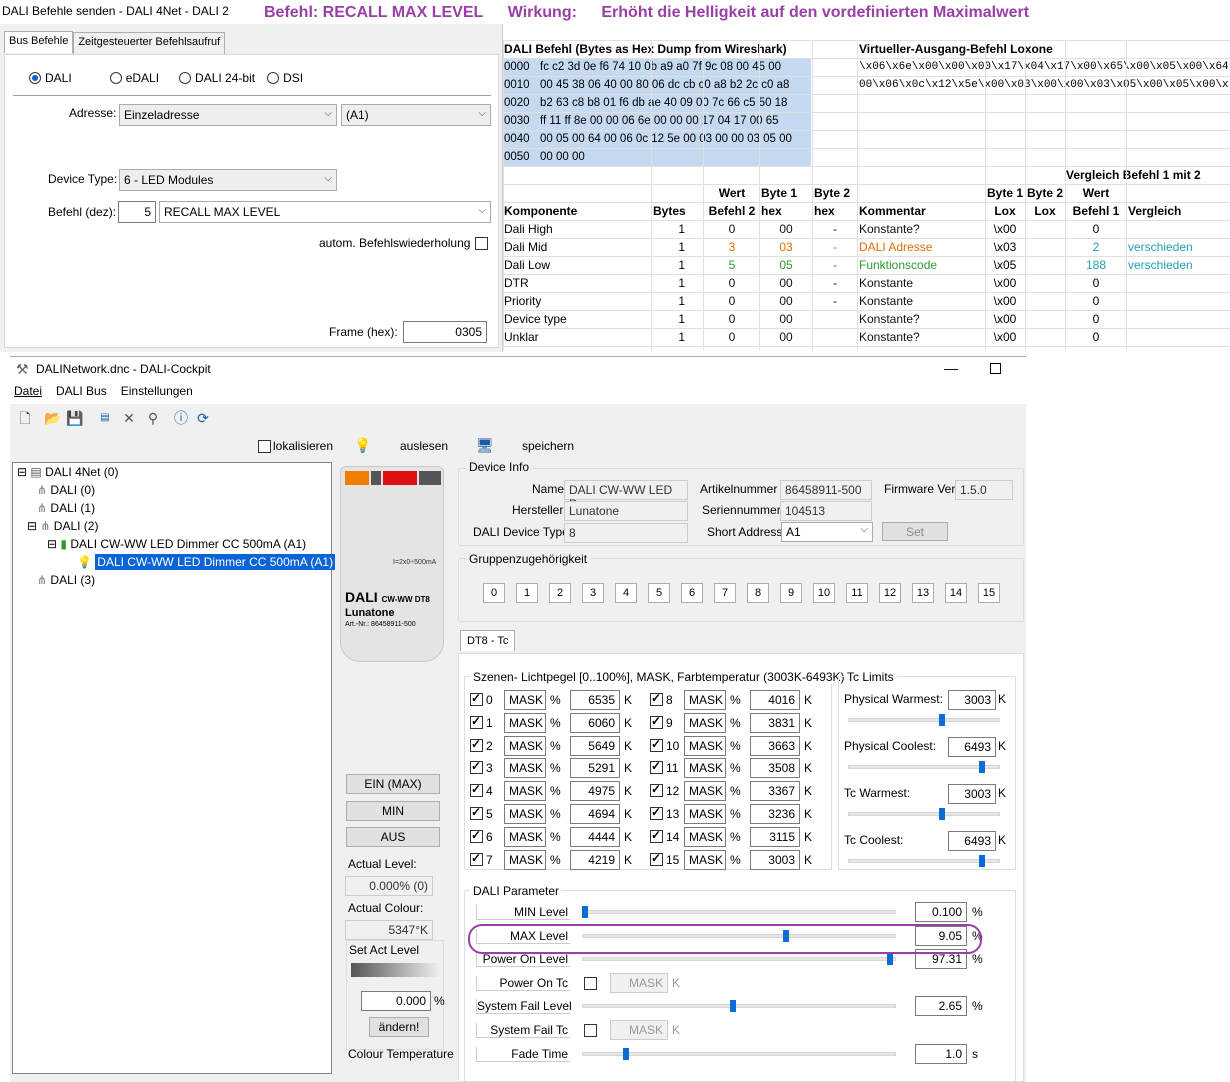 This screenshot has width=1230, height=1082. I want to click on scene-kelvin-field: 4694, so click(595, 814).